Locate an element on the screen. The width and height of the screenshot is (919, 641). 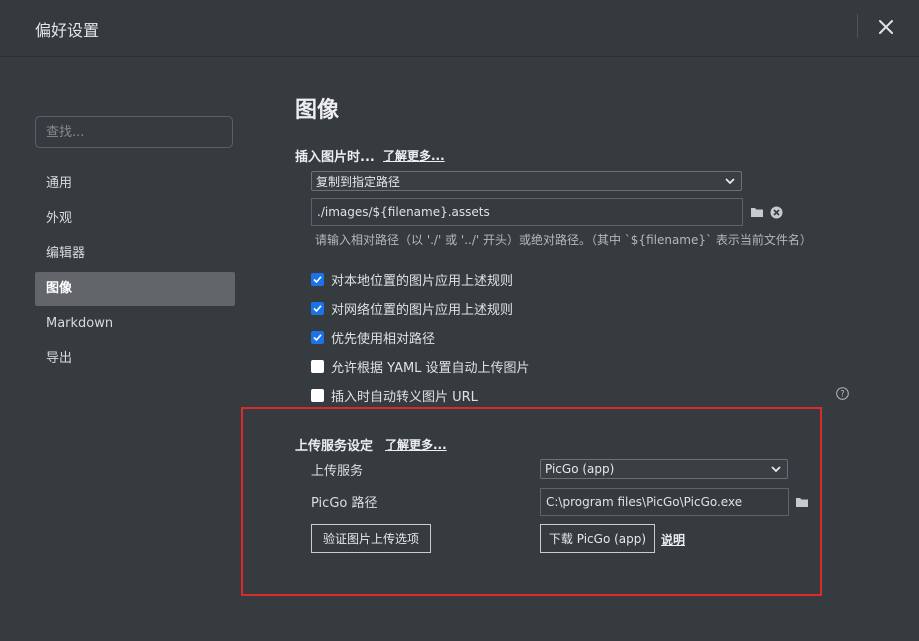
option-escape-url: 插入时自动转义图片 URL is located at coordinates (394, 395).